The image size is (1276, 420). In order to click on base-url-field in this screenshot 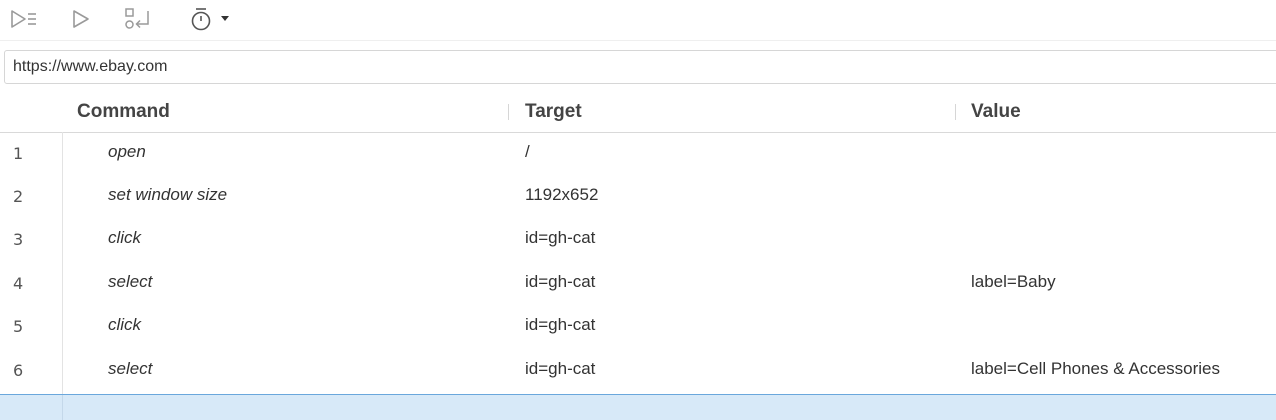, I will do `click(640, 67)`.